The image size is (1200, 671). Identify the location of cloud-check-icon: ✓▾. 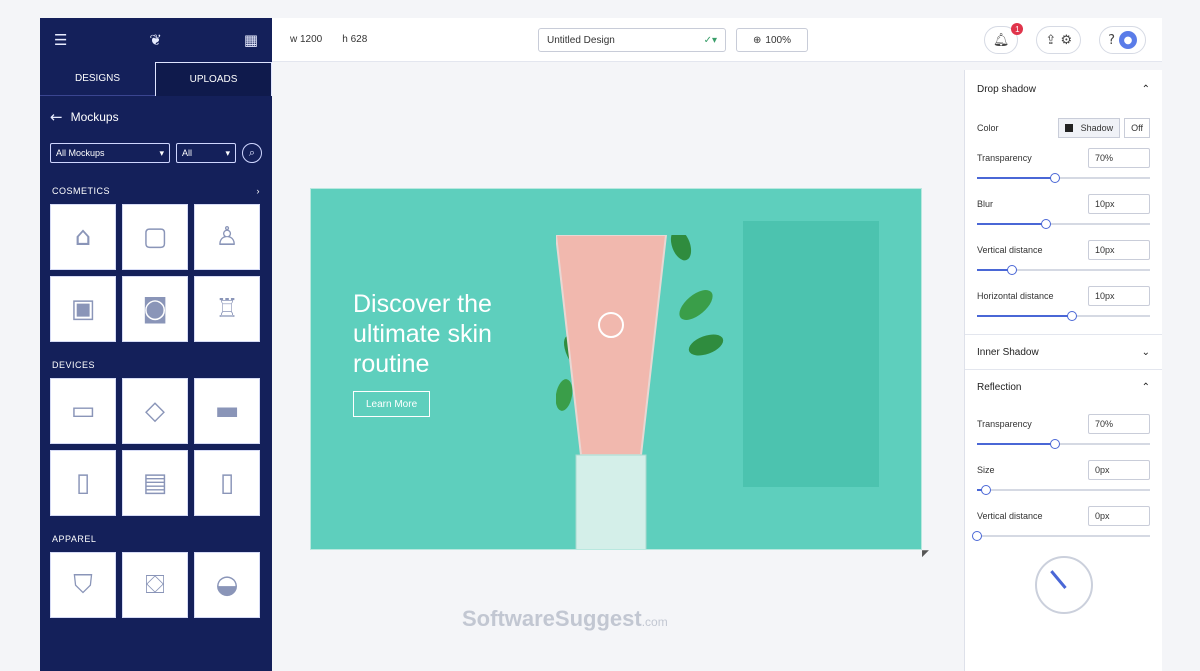
(710, 40).